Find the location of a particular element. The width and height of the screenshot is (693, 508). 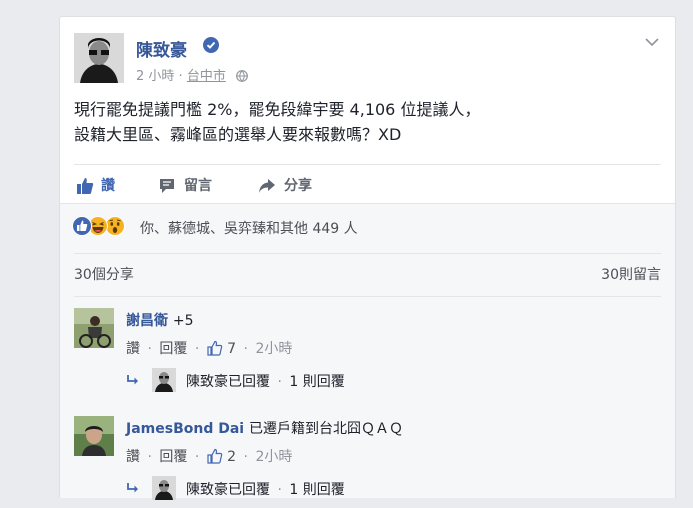

like-reaction-icon is located at coordinates (82, 226).